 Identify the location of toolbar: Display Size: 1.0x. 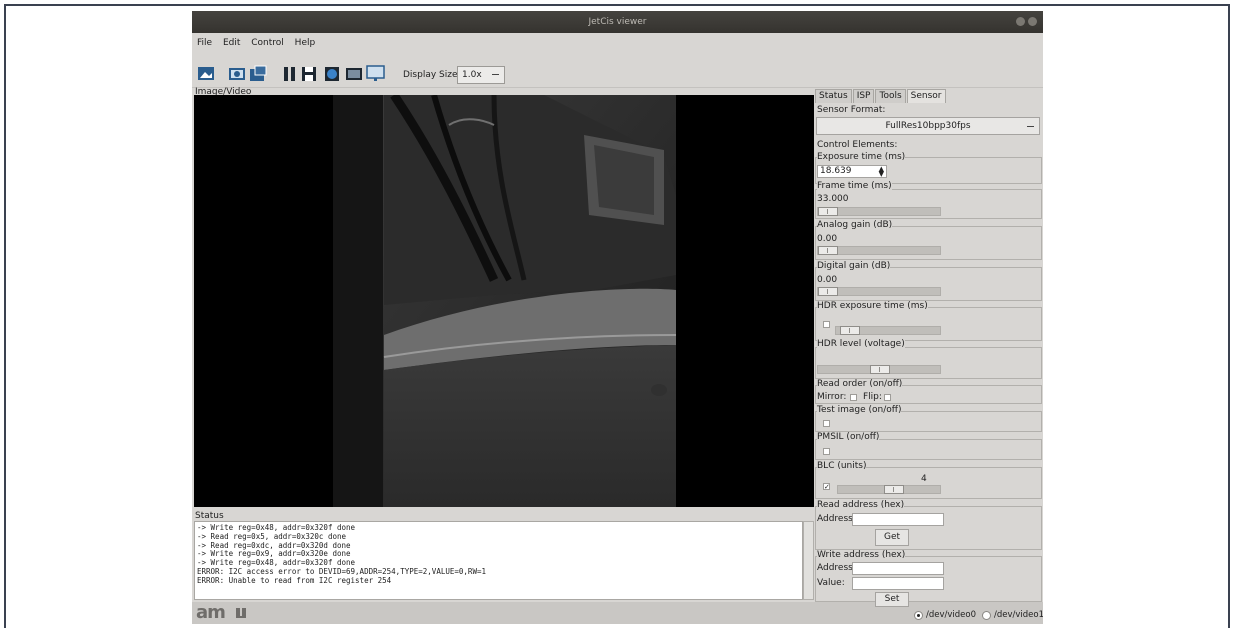
(617, 70).